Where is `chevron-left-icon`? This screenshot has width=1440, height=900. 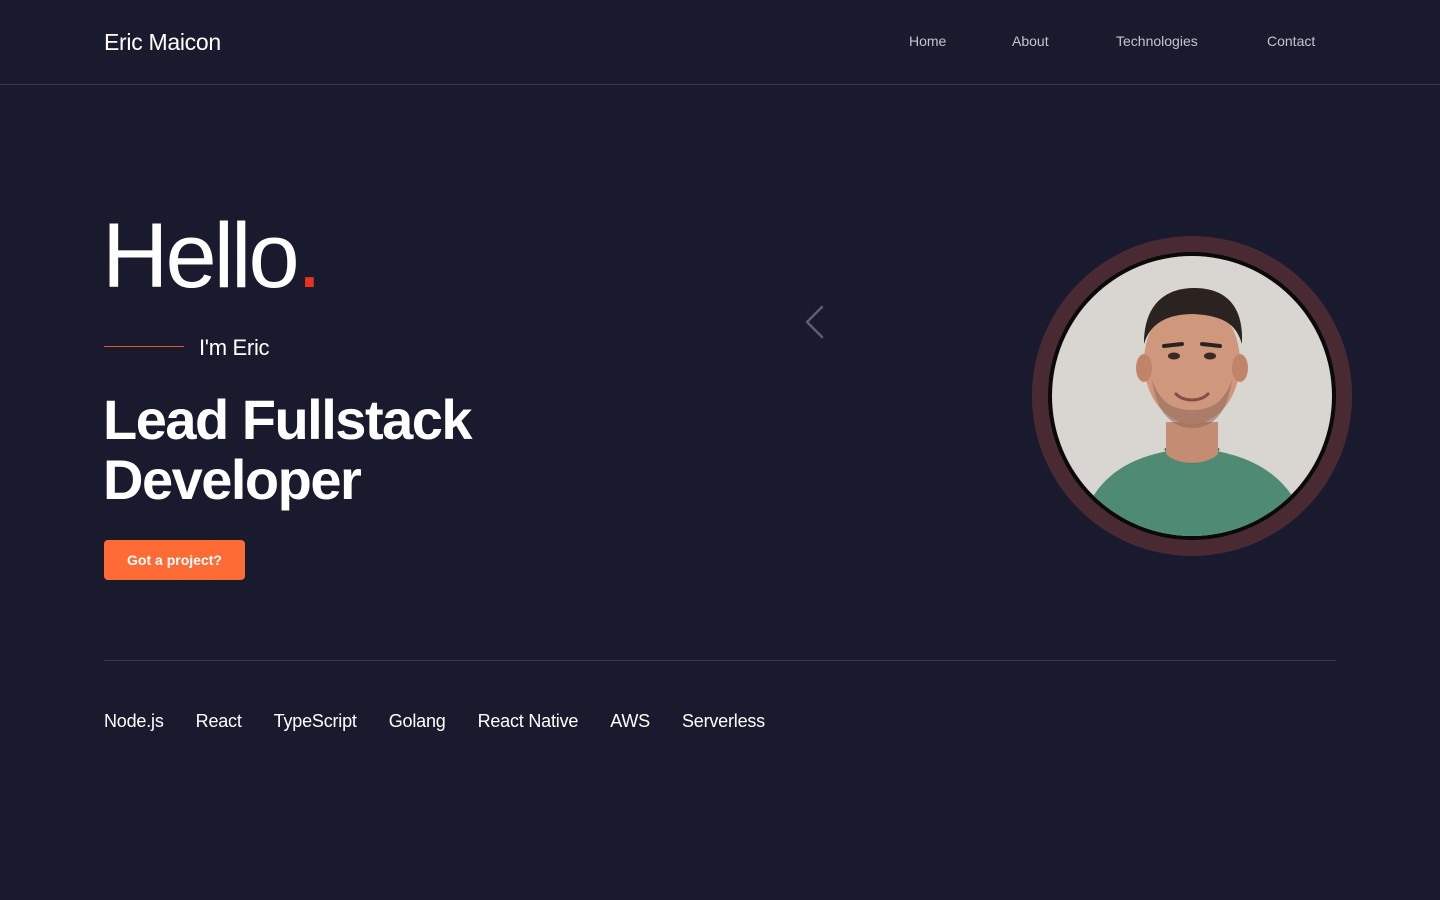
chevron-left-icon is located at coordinates (815, 322).